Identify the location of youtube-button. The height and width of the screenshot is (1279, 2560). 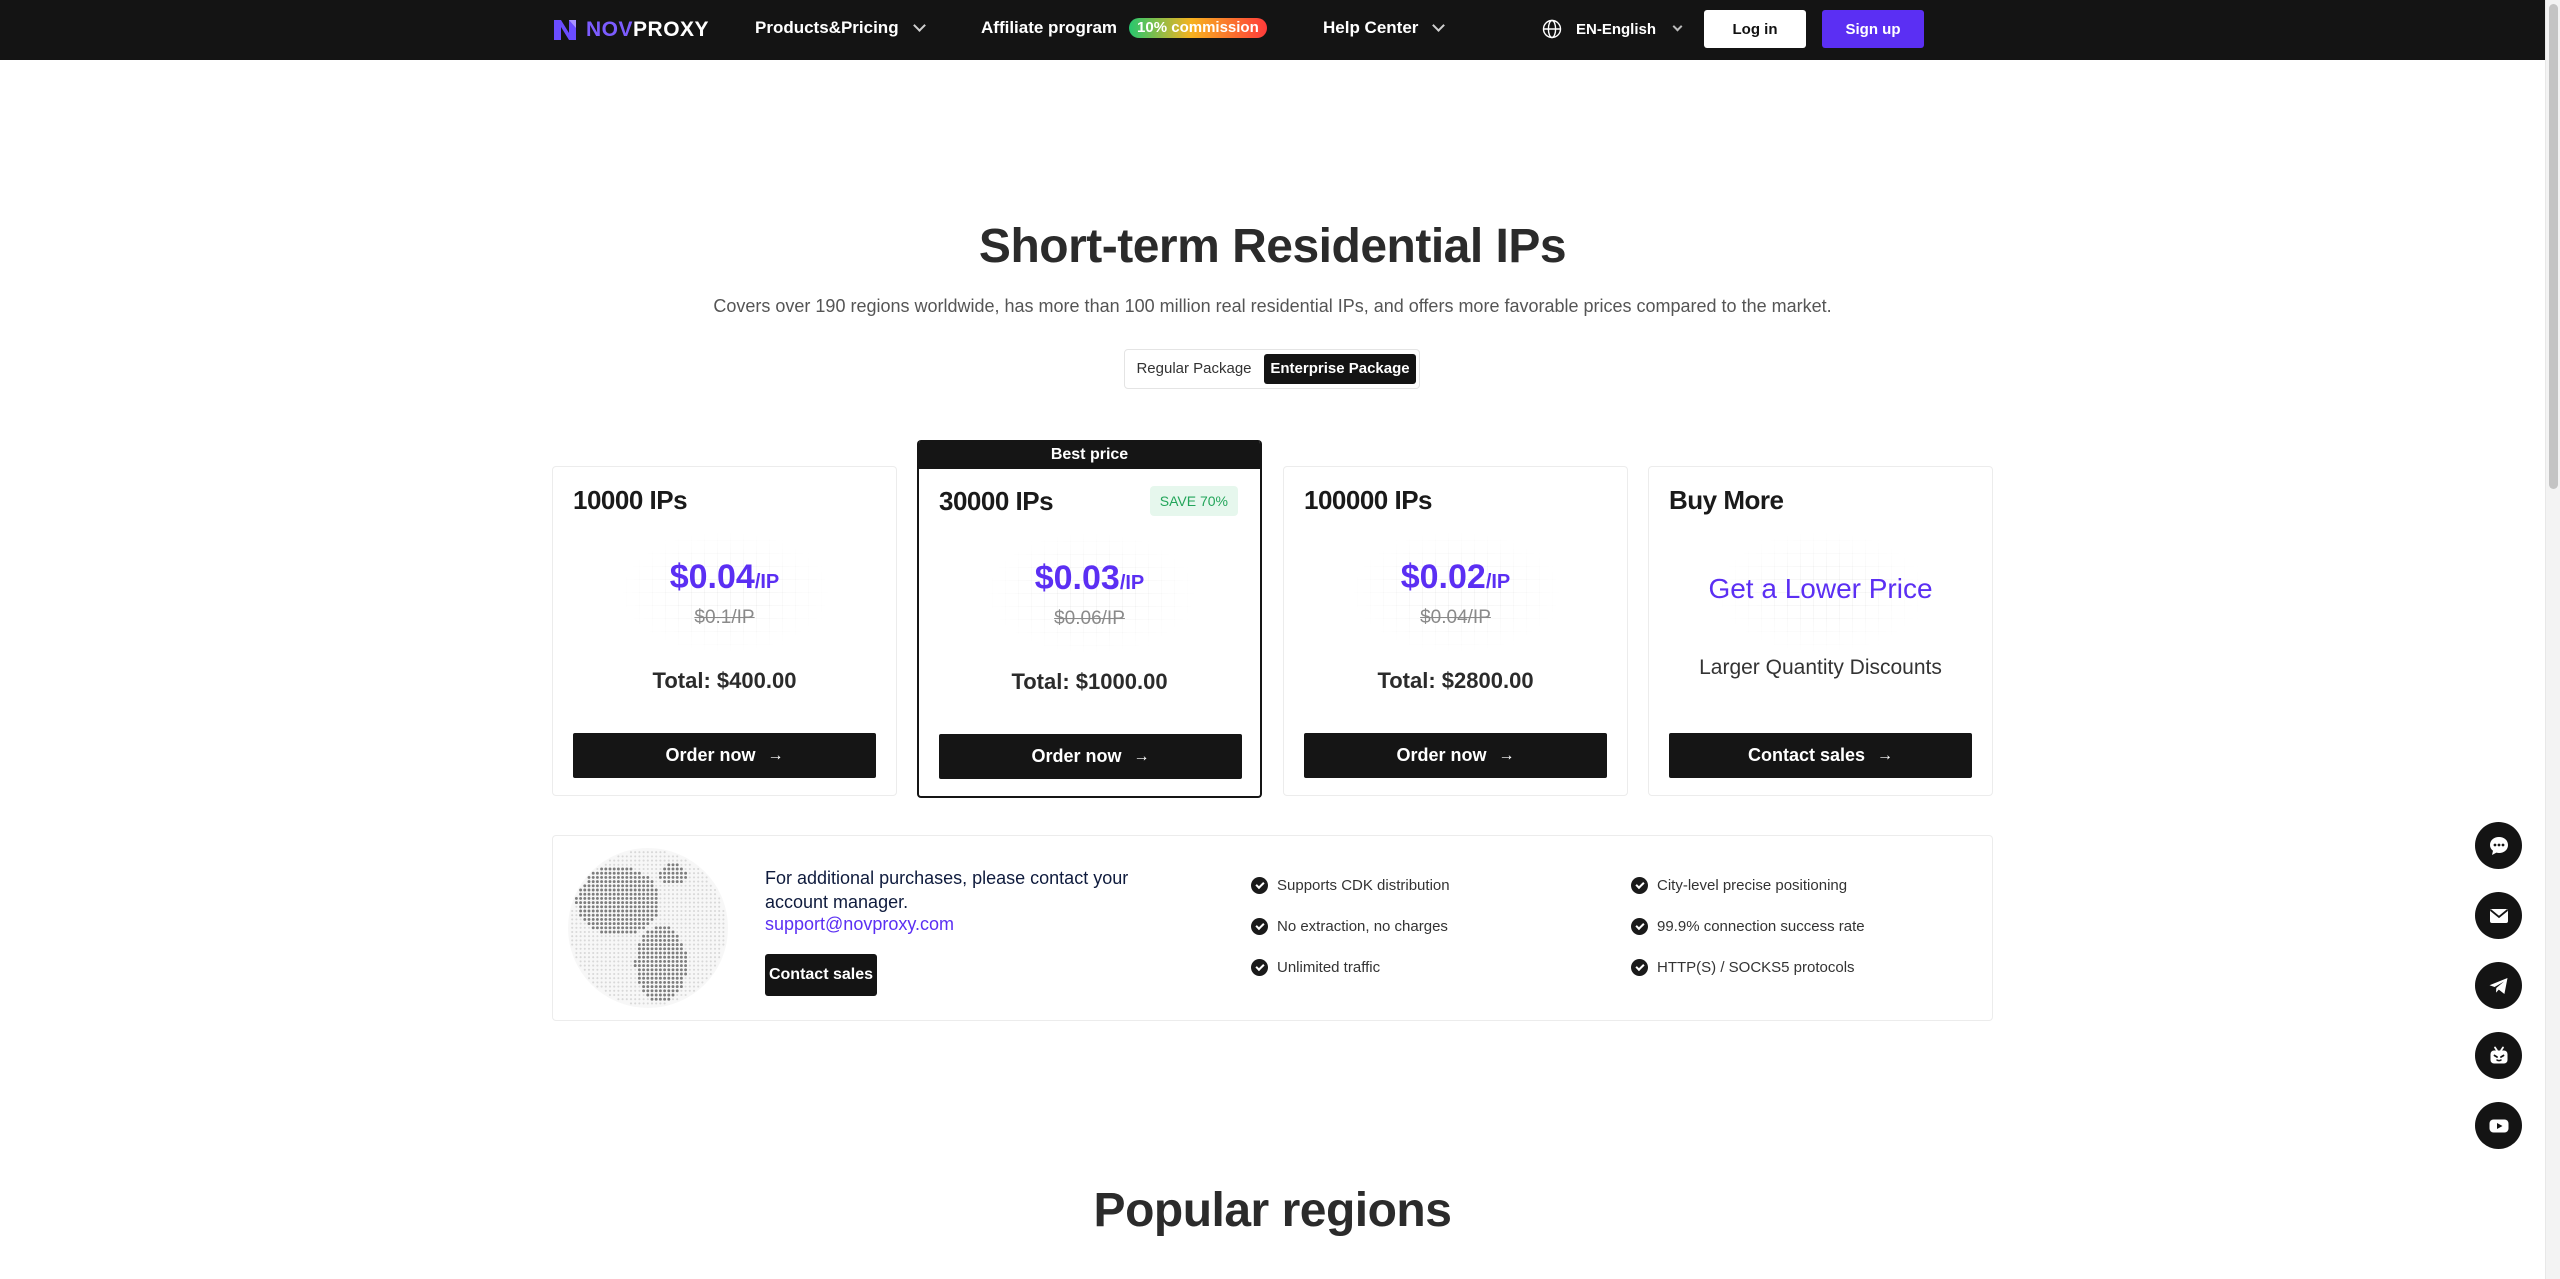
(2498, 1125).